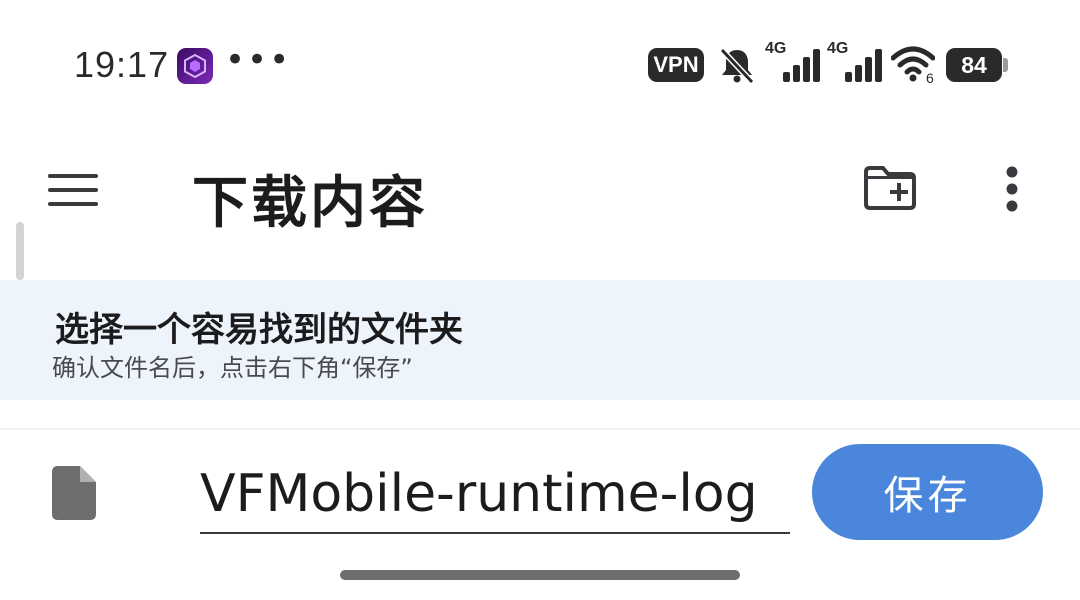  I want to click on page-title: 下载内容, so click(310, 203).